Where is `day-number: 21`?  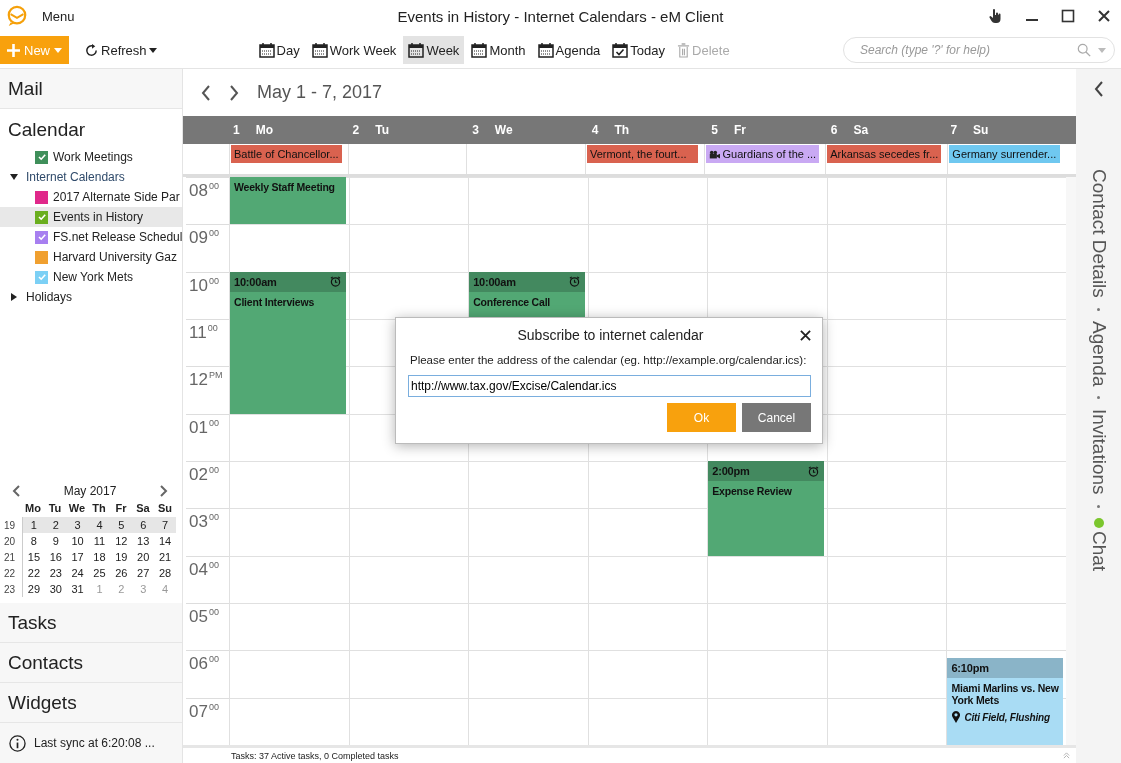
day-number: 21 is located at coordinates (165, 557).